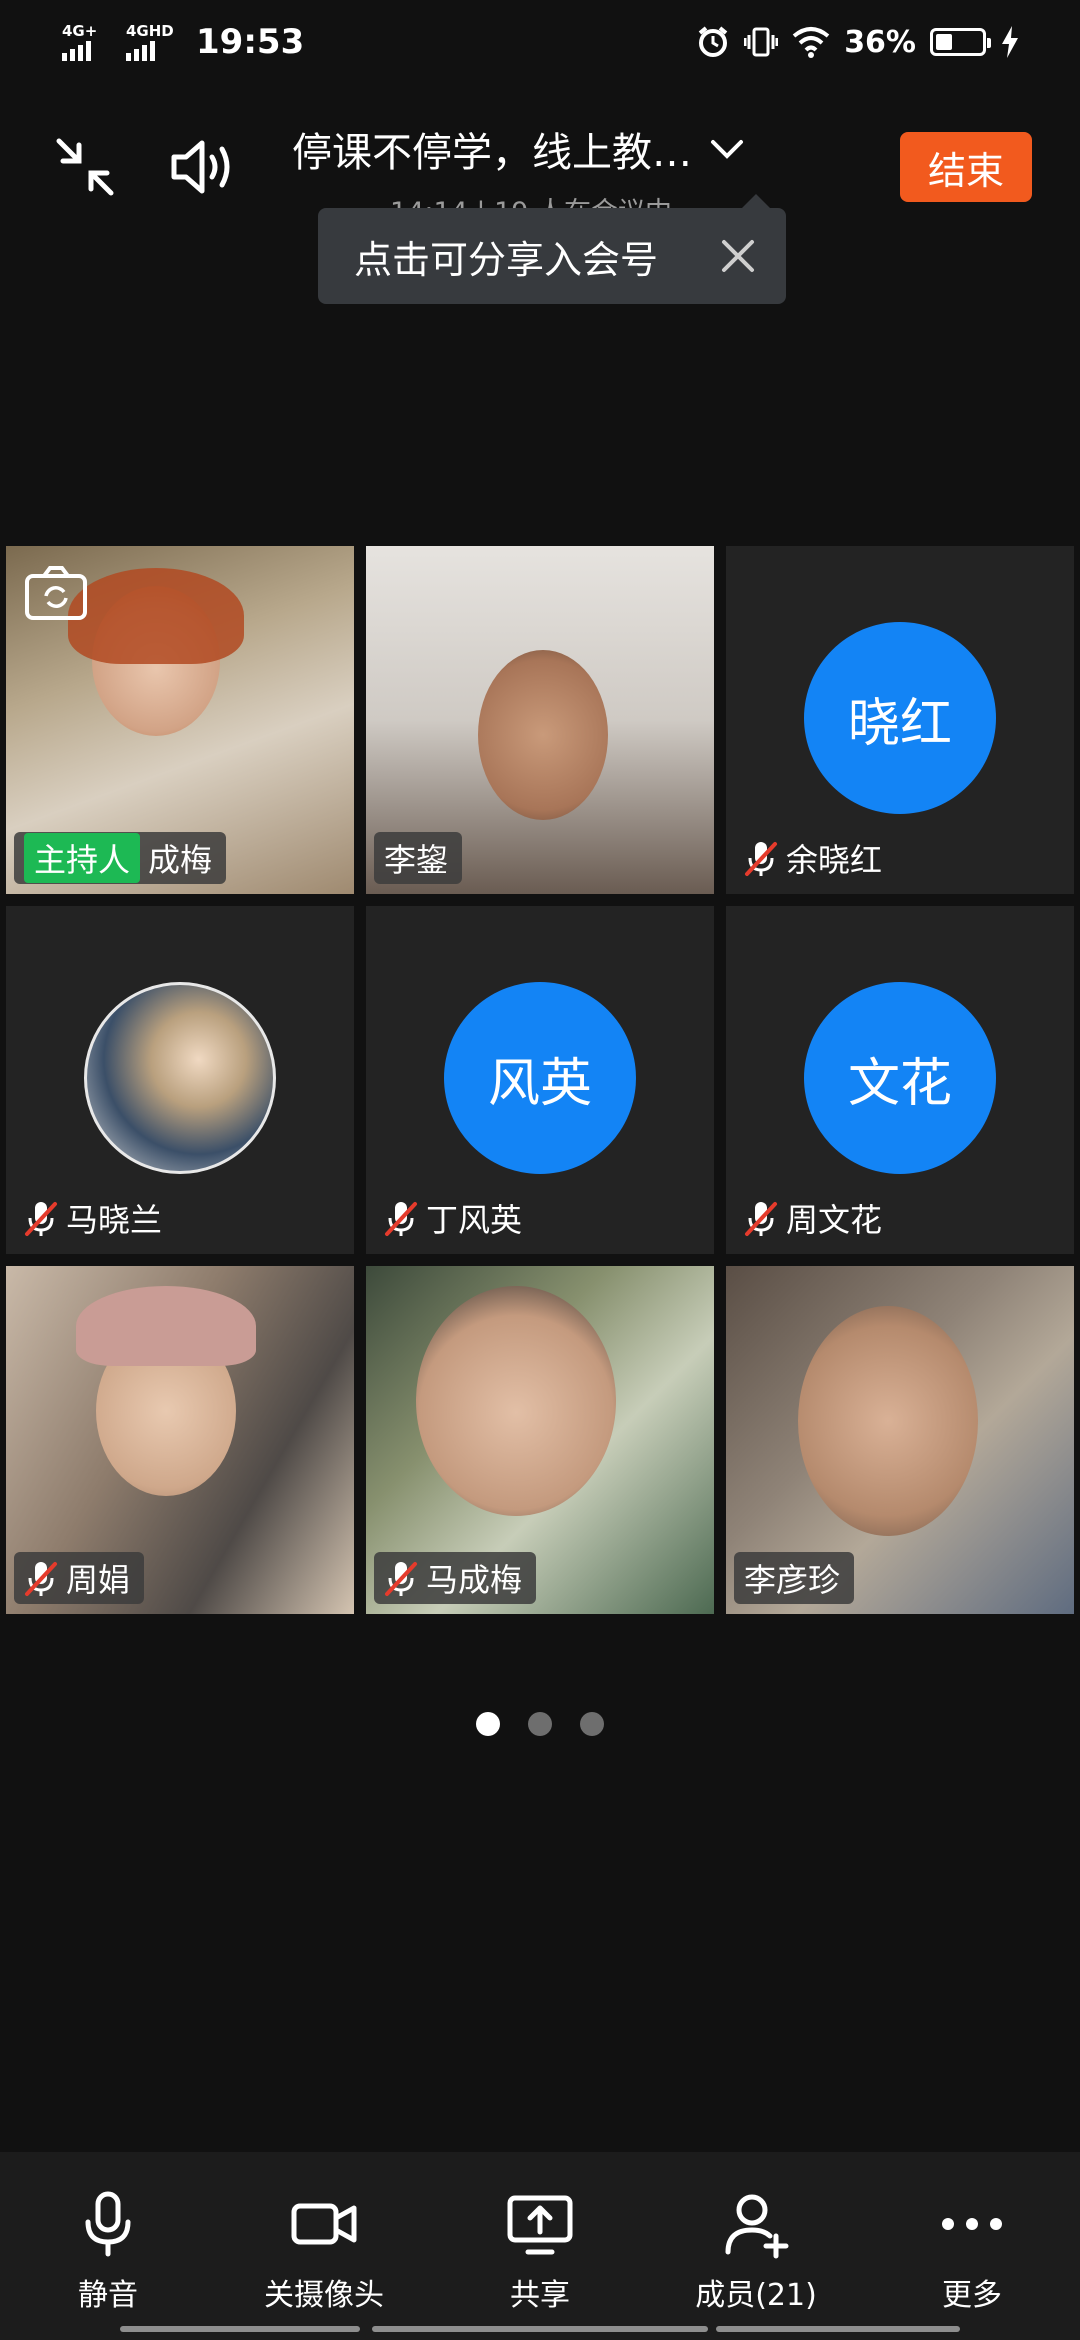 The height and width of the screenshot is (2340, 1080). Describe the element at coordinates (960, 42) in the screenshot. I see `battery-icon` at that location.